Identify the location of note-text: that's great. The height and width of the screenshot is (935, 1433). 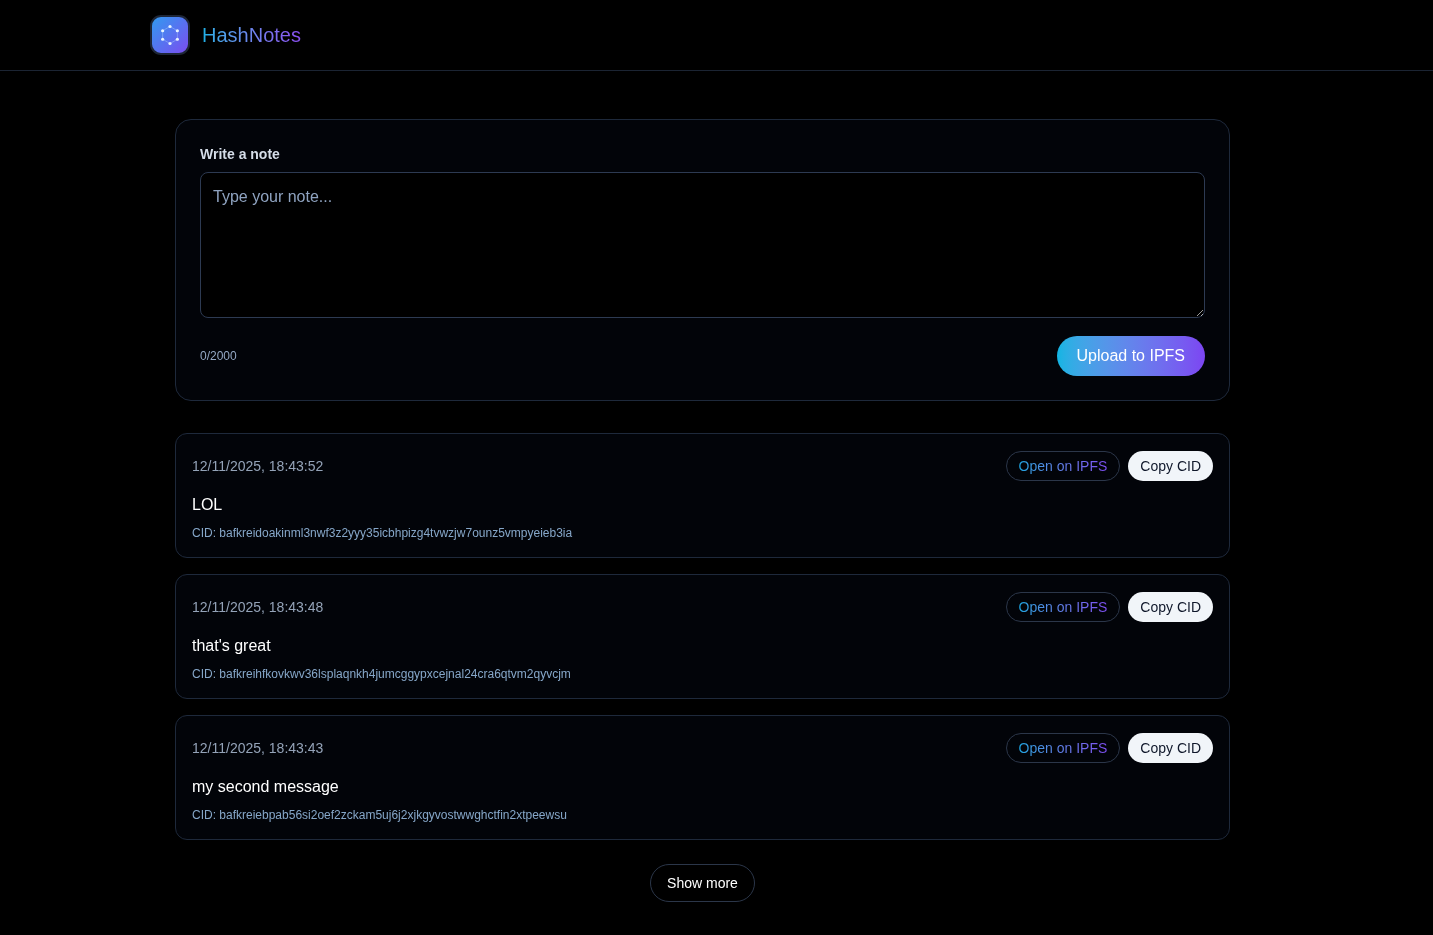
(232, 646).